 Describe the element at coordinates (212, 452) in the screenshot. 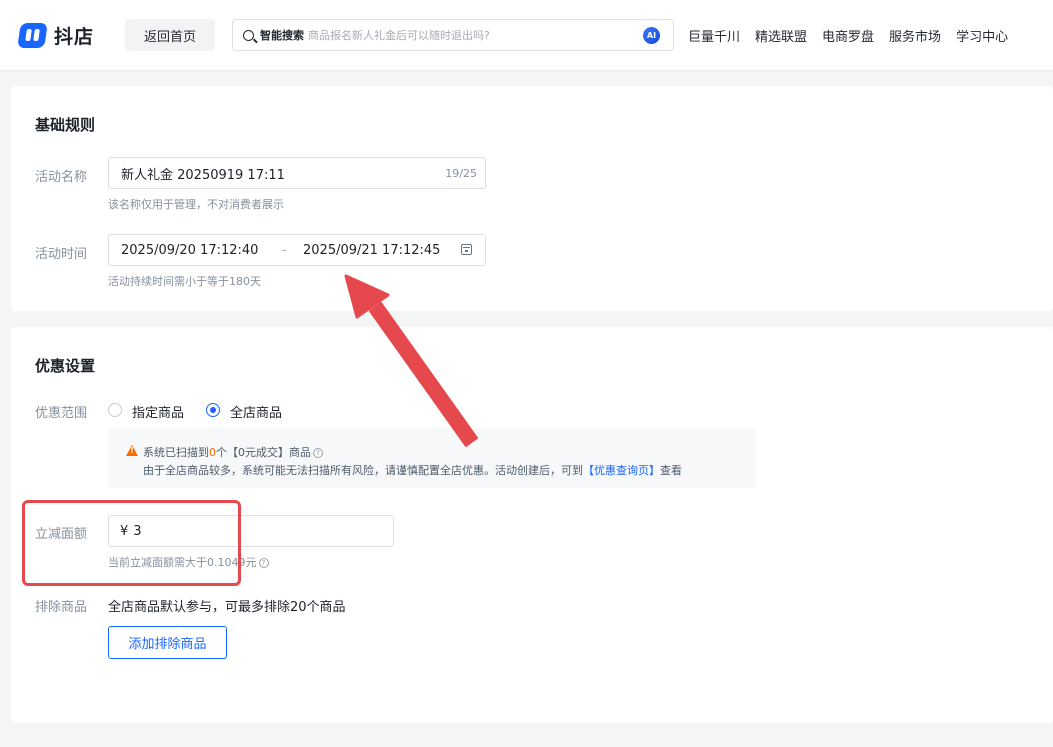

I see `zero-deal-count: 0` at that location.